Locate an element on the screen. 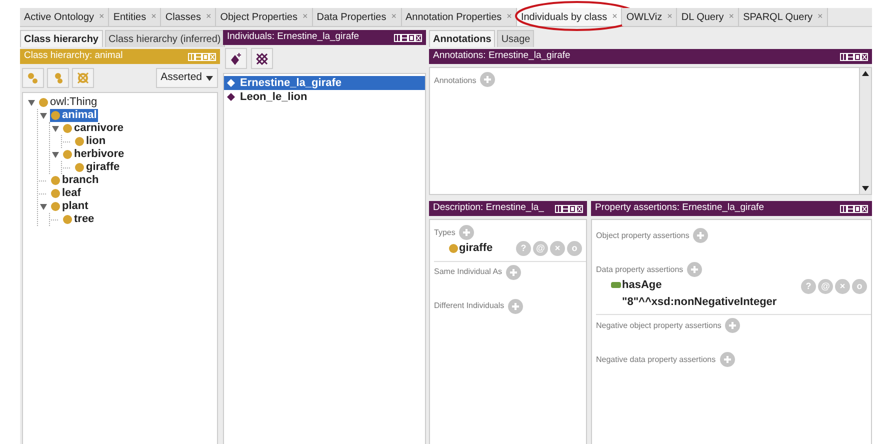 The width and height of the screenshot is (875, 444). tree-label: owl:Thing is located at coordinates (74, 102).